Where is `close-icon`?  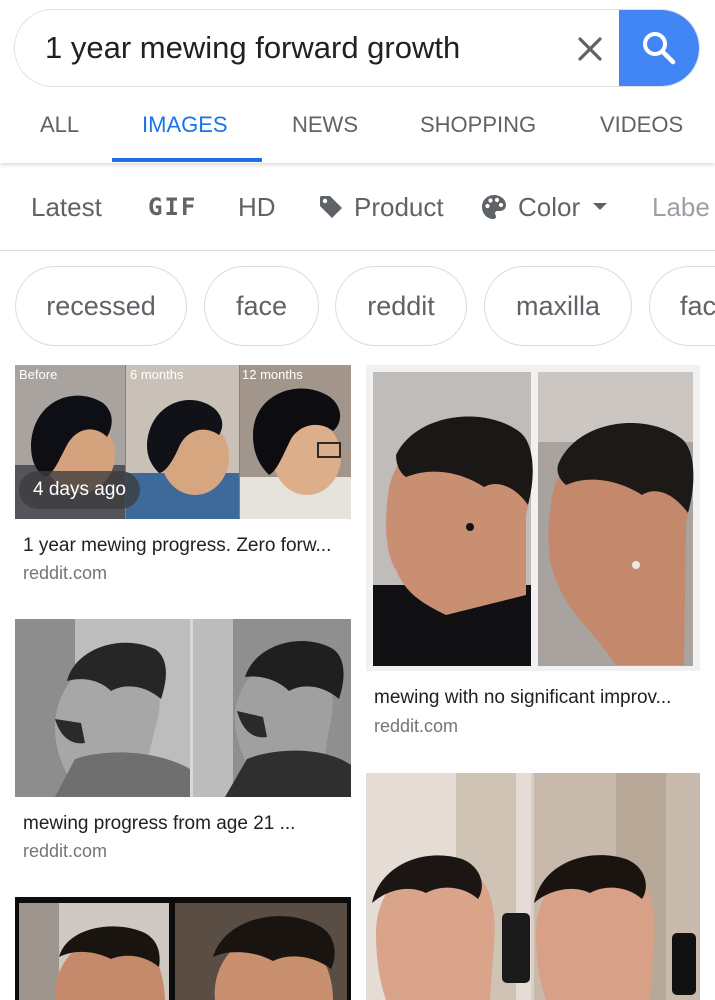
close-icon is located at coordinates (590, 49).